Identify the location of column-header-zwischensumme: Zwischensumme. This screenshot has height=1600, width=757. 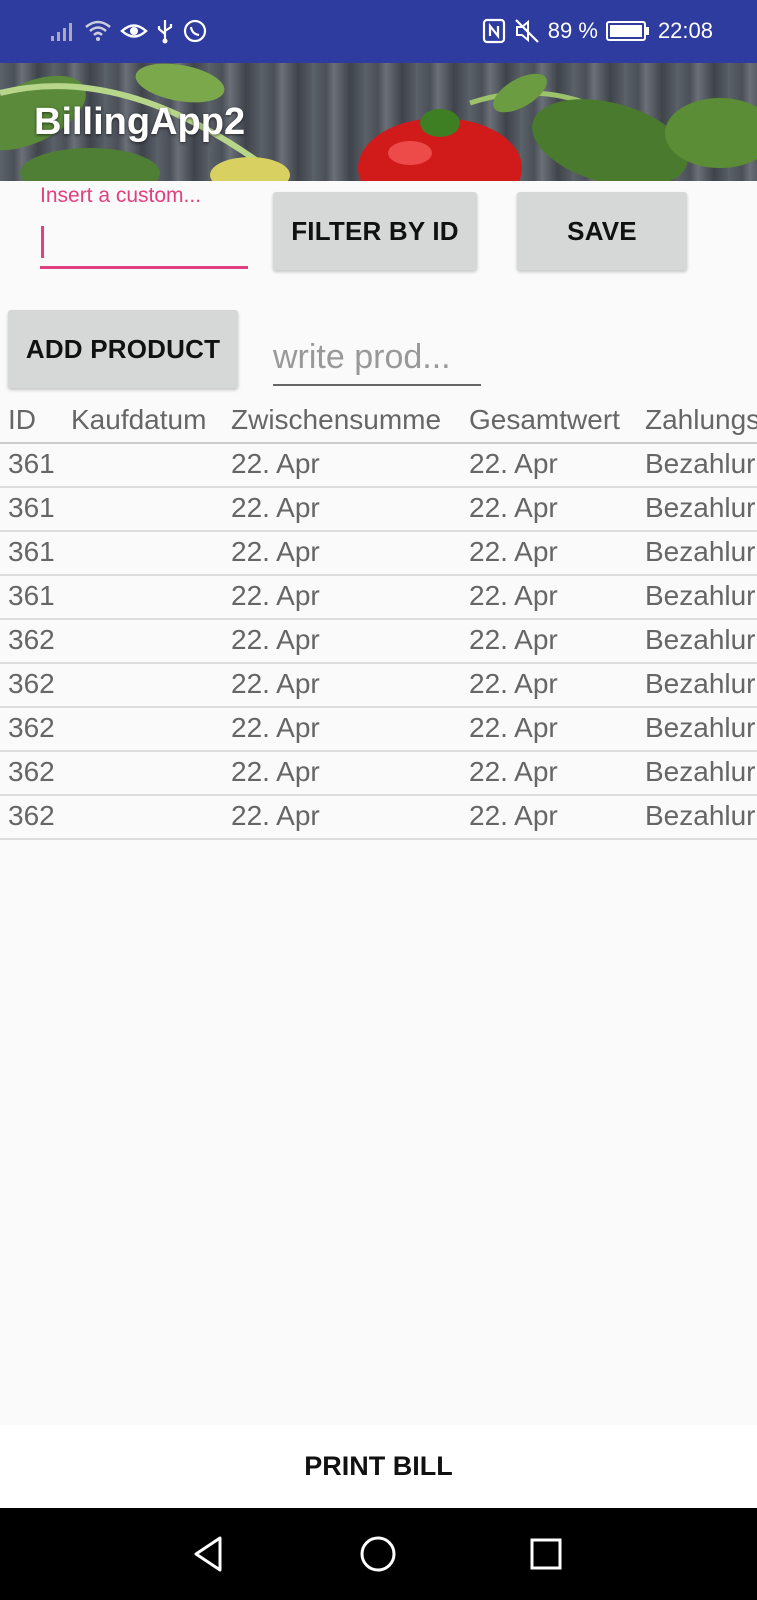
(336, 419).